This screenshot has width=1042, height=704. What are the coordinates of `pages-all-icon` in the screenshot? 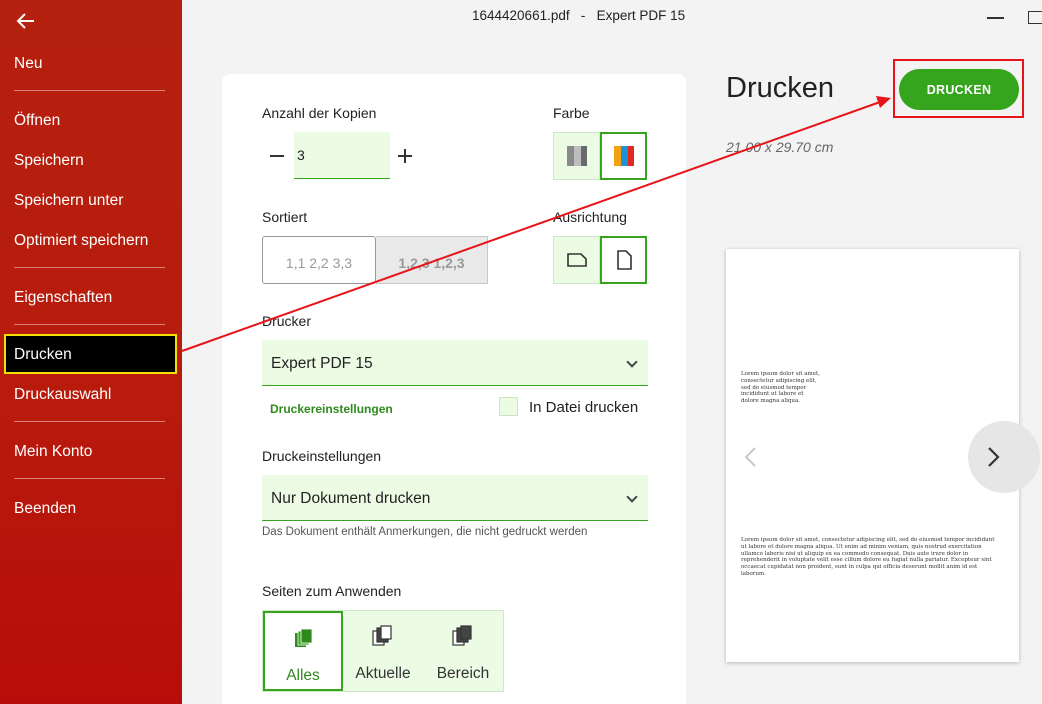 It's located at (304, 637).